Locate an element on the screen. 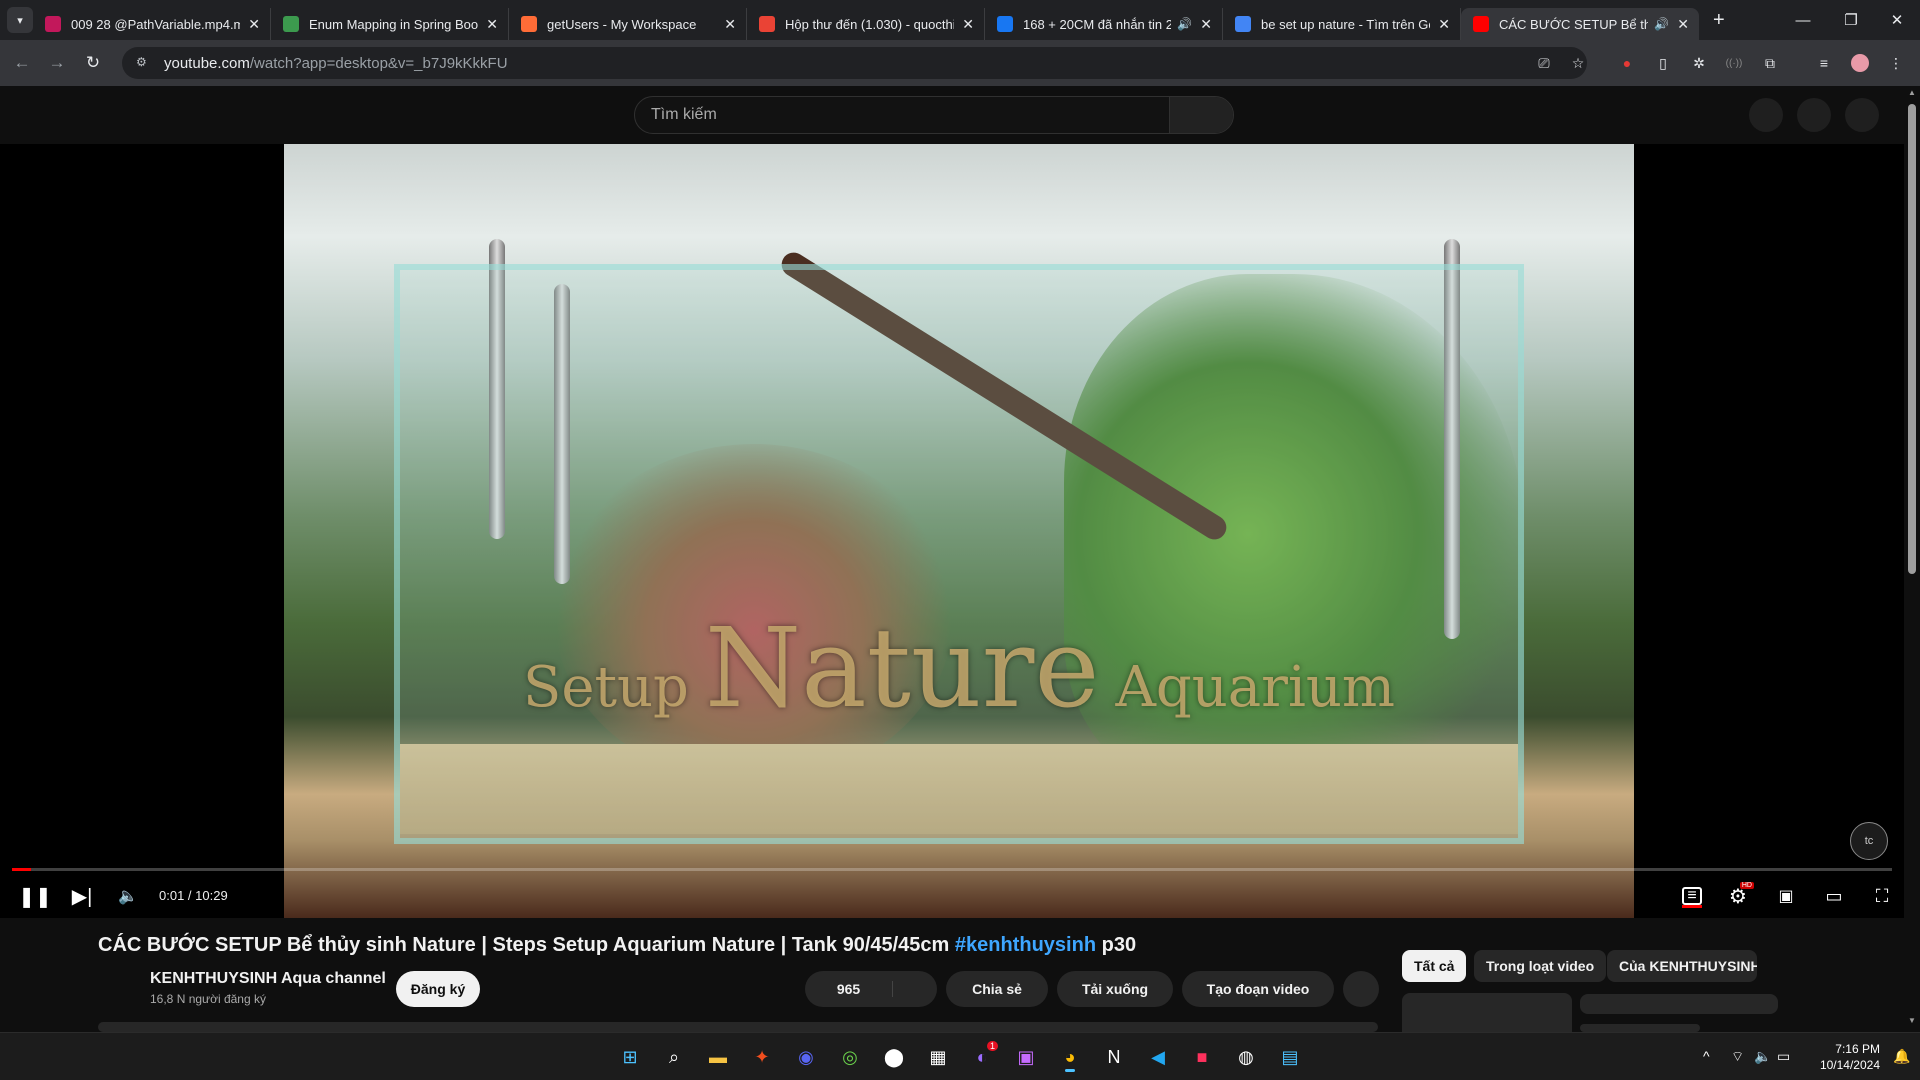  taskbar-vscode: ◀ is located at coordinates (1158, 1057).